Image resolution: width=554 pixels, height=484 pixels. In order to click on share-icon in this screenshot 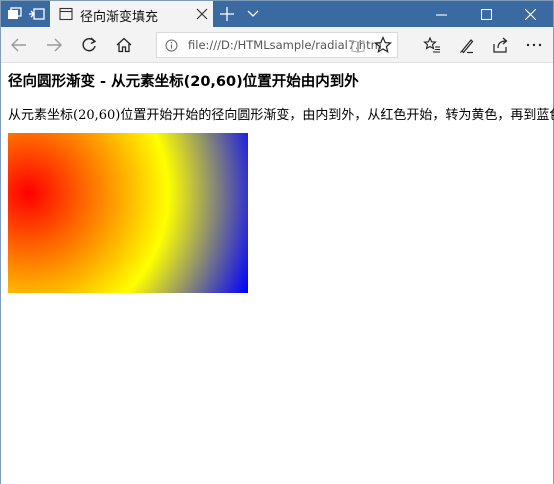, I will do `click(500, 45)`.